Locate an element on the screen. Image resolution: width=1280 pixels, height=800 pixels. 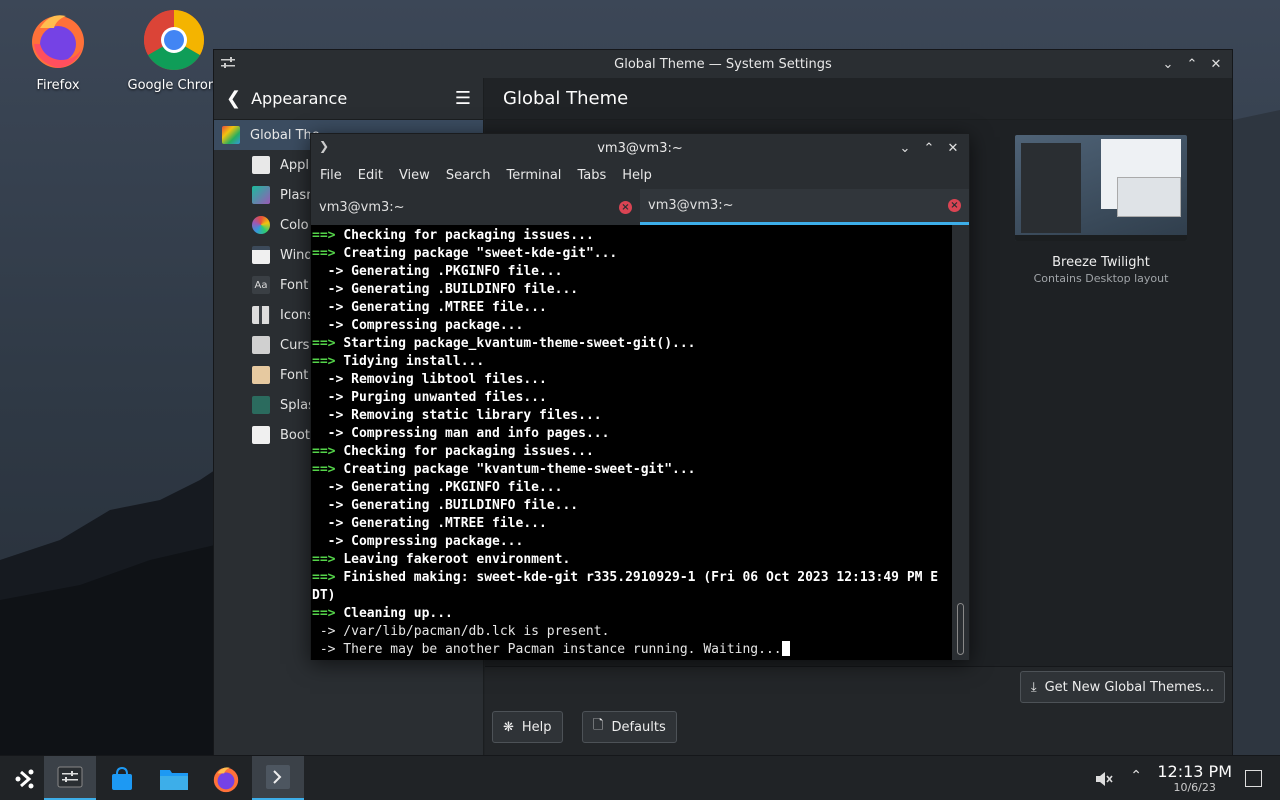
help-label: Help is located at coordinates (536, 727).